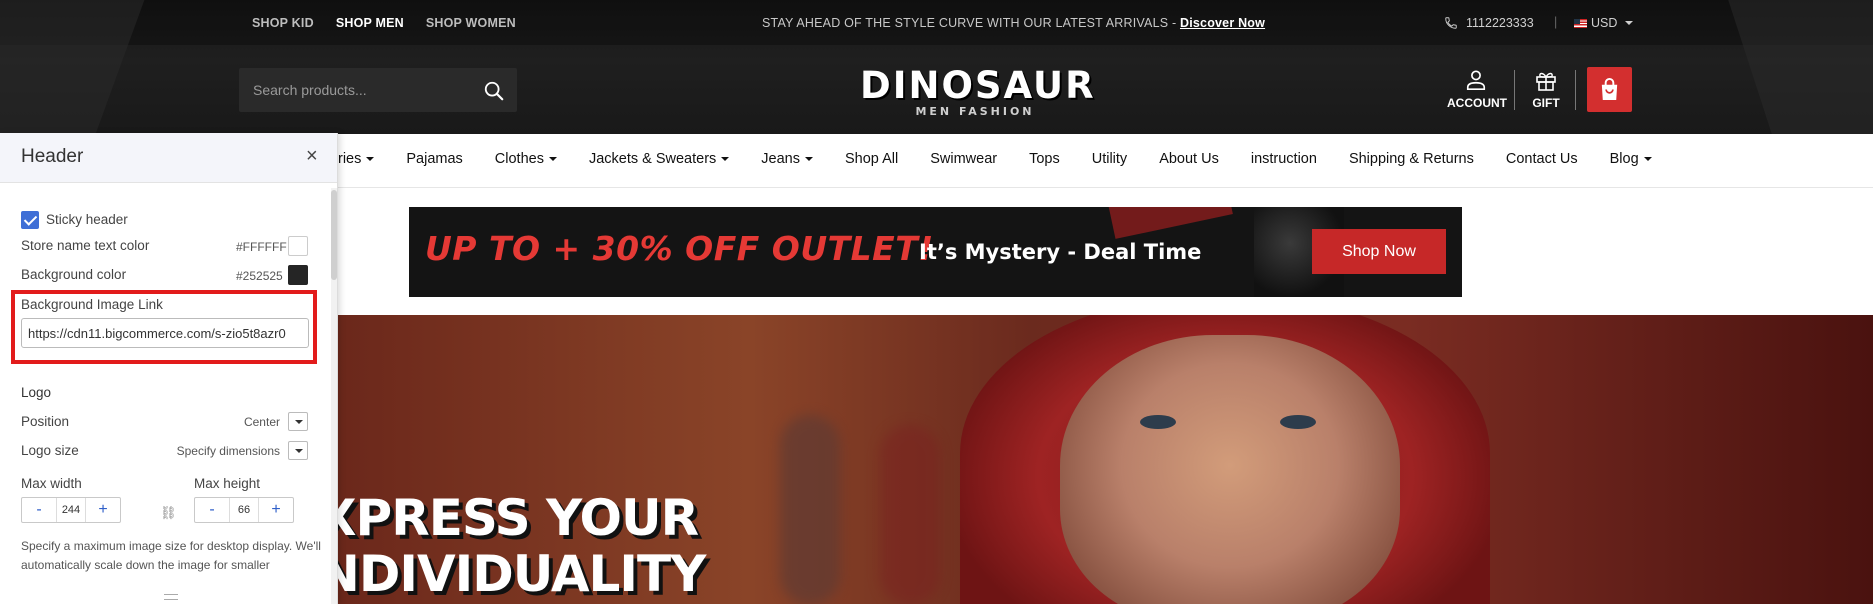 The width and height of the screenshot is (1873, 604). I want to click on sticky-header-label: Sticky header, so click(87, 219).